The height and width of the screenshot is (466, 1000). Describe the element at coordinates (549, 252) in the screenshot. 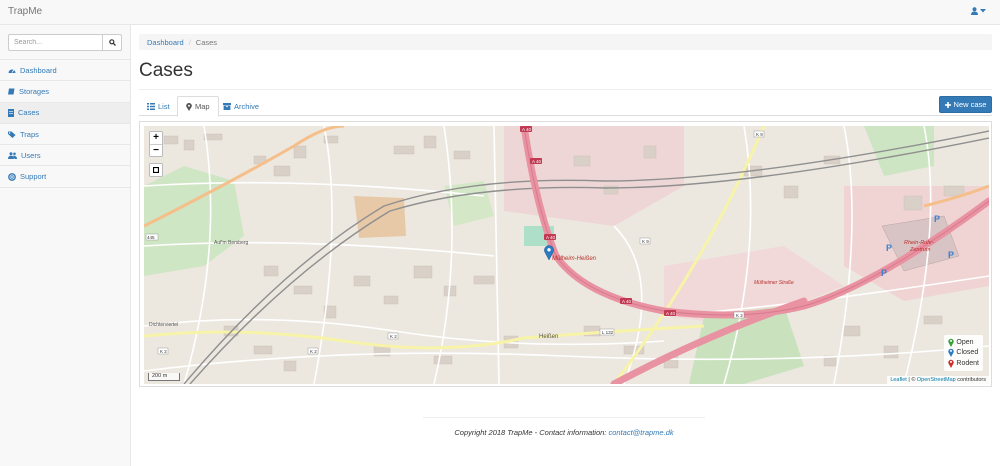

I see `case-marker` at that location.